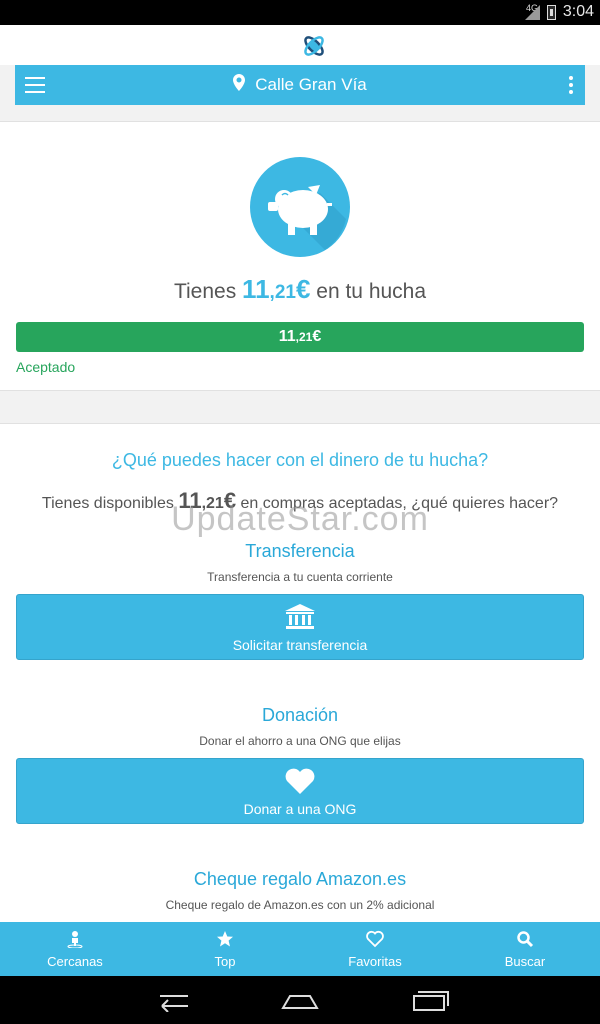 Image resolution: width=600 pixels, height=1024 pixels. Describe the element at coordinates (300, 577) in the screenshot. I see `transfer-desc: Transferencia a tu cuenta corriente` at that location.